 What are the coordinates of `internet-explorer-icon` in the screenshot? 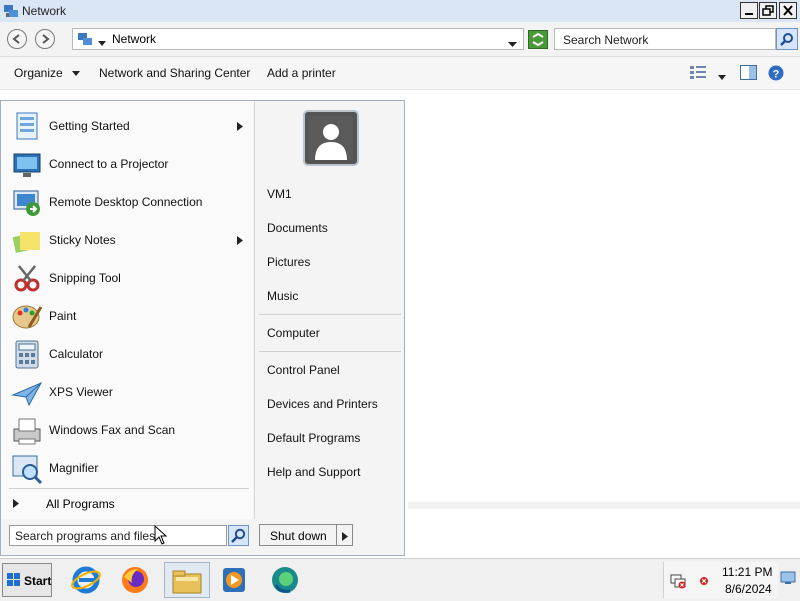 It's located at (86, 580).